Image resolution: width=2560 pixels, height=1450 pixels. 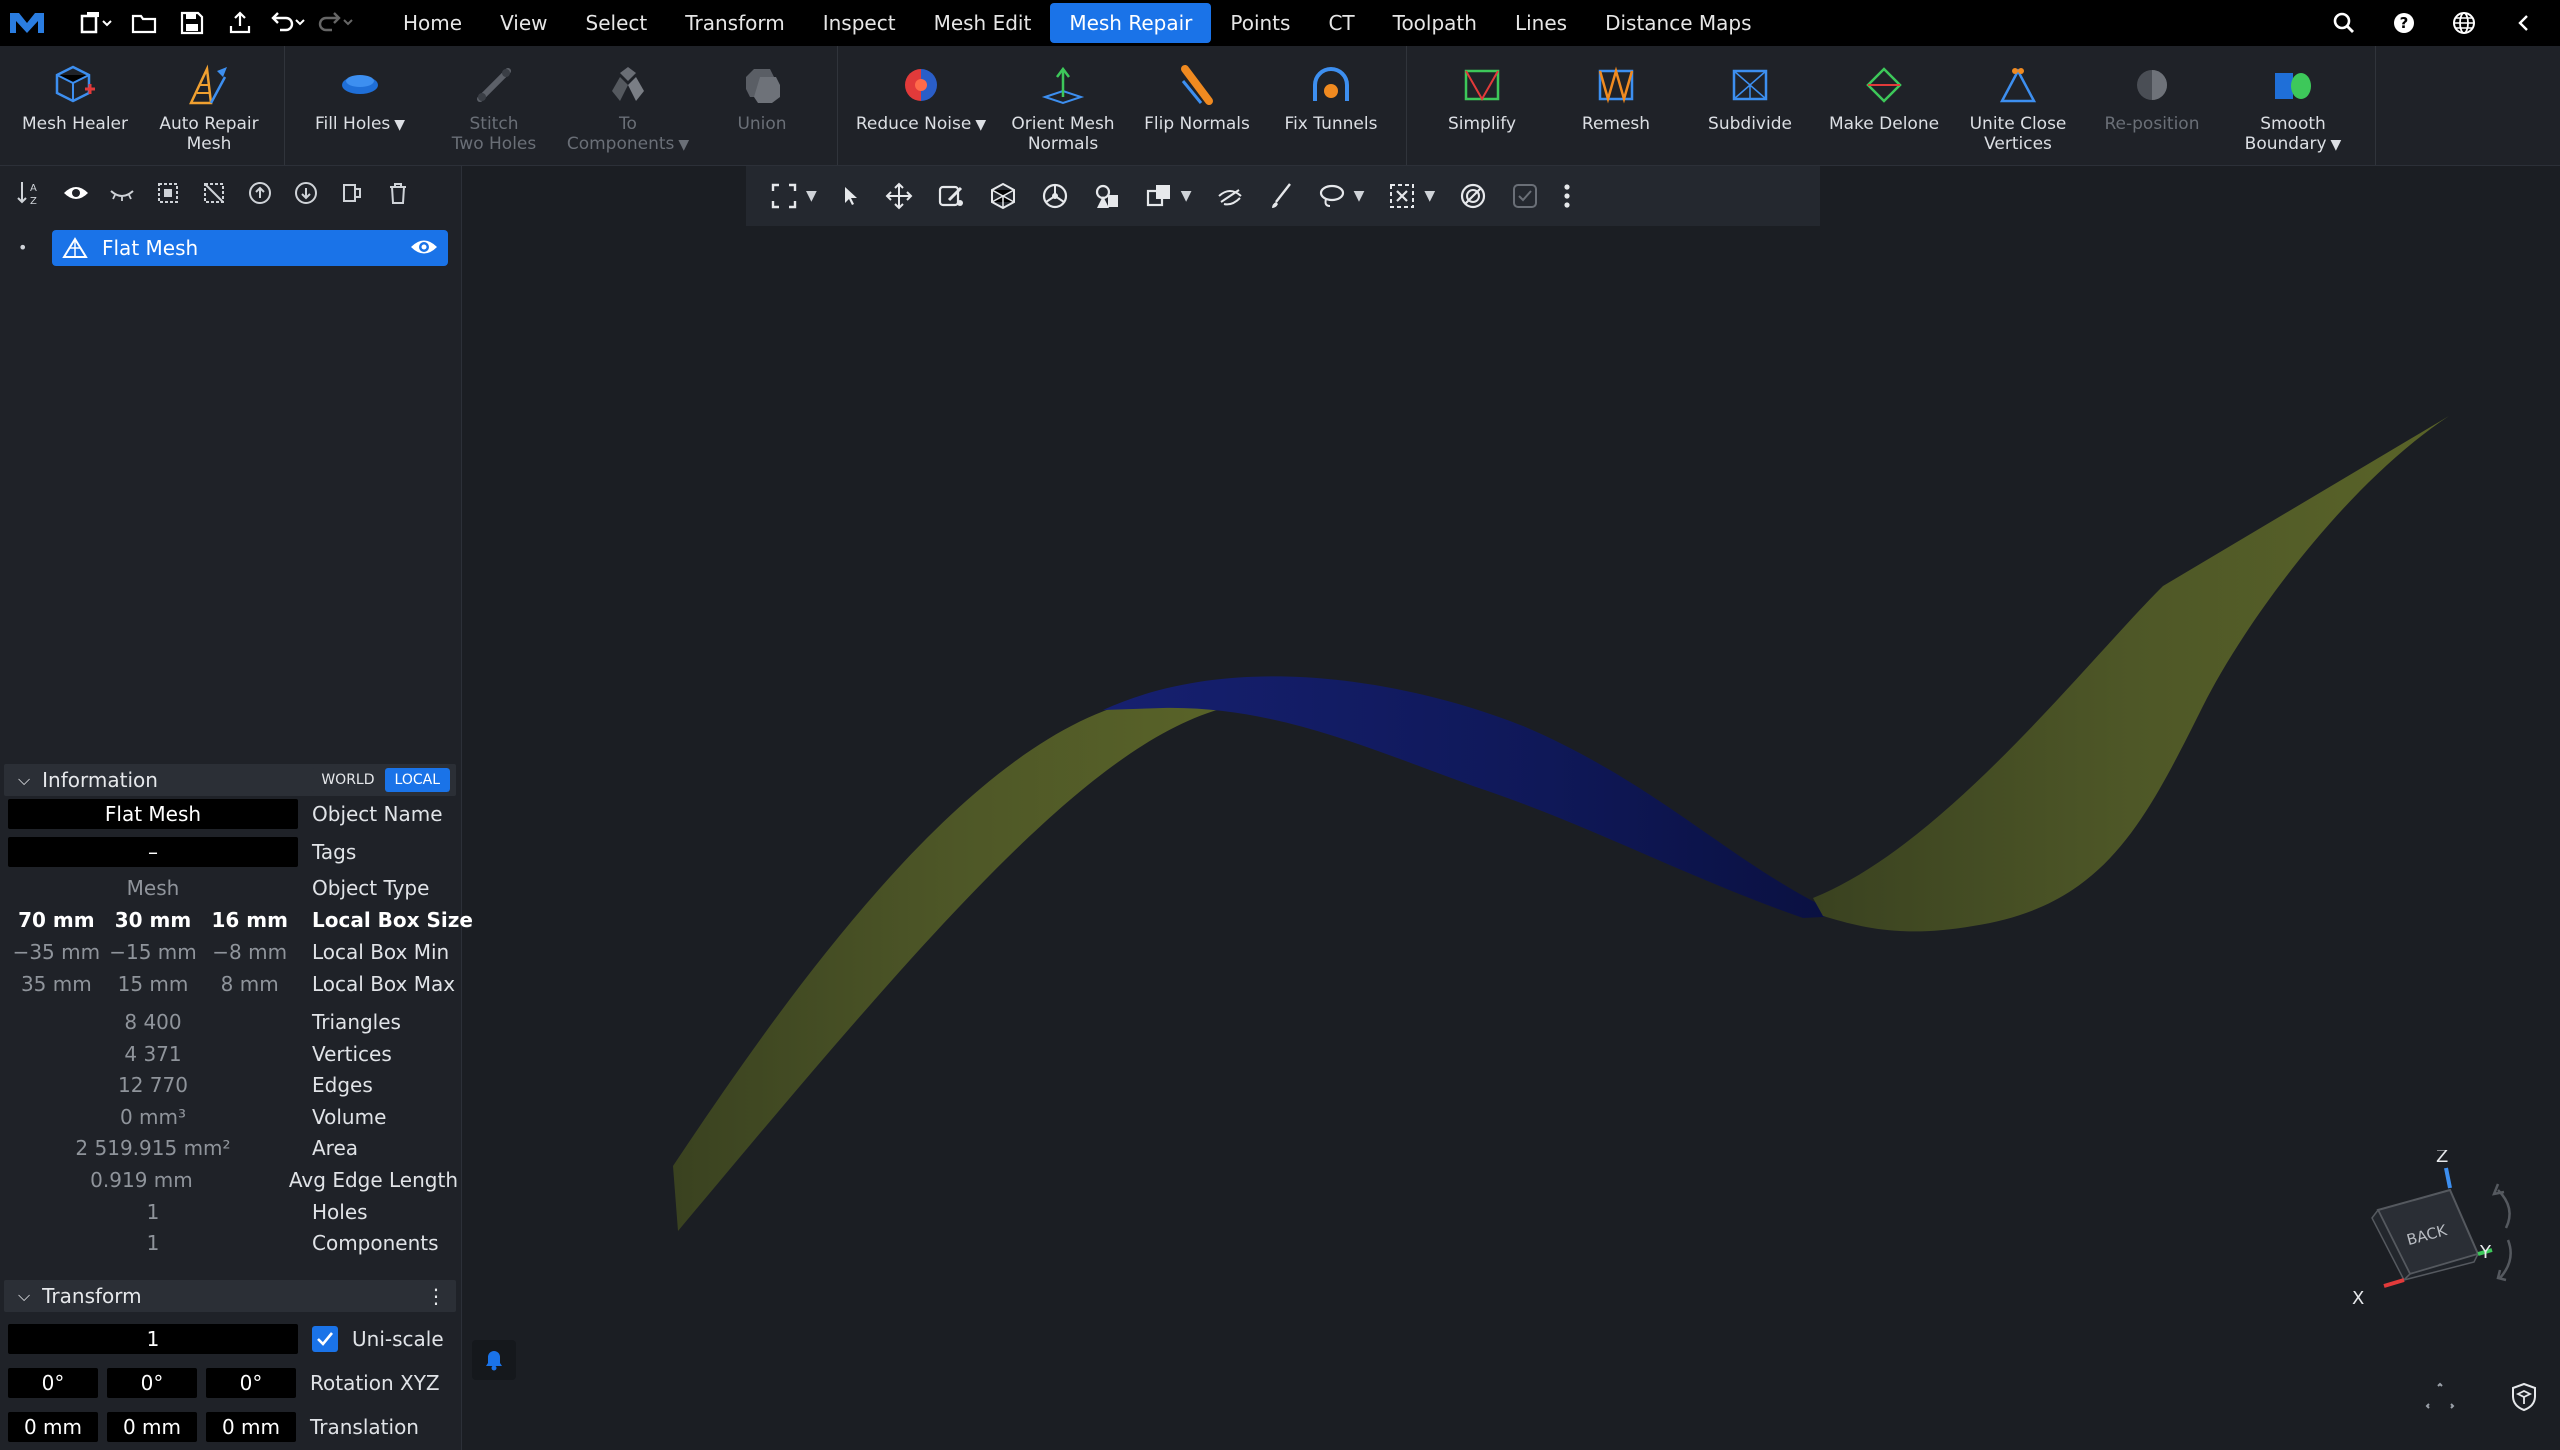 I want to click on menu-tab-transform: Transform, so click(x=734, y=23).